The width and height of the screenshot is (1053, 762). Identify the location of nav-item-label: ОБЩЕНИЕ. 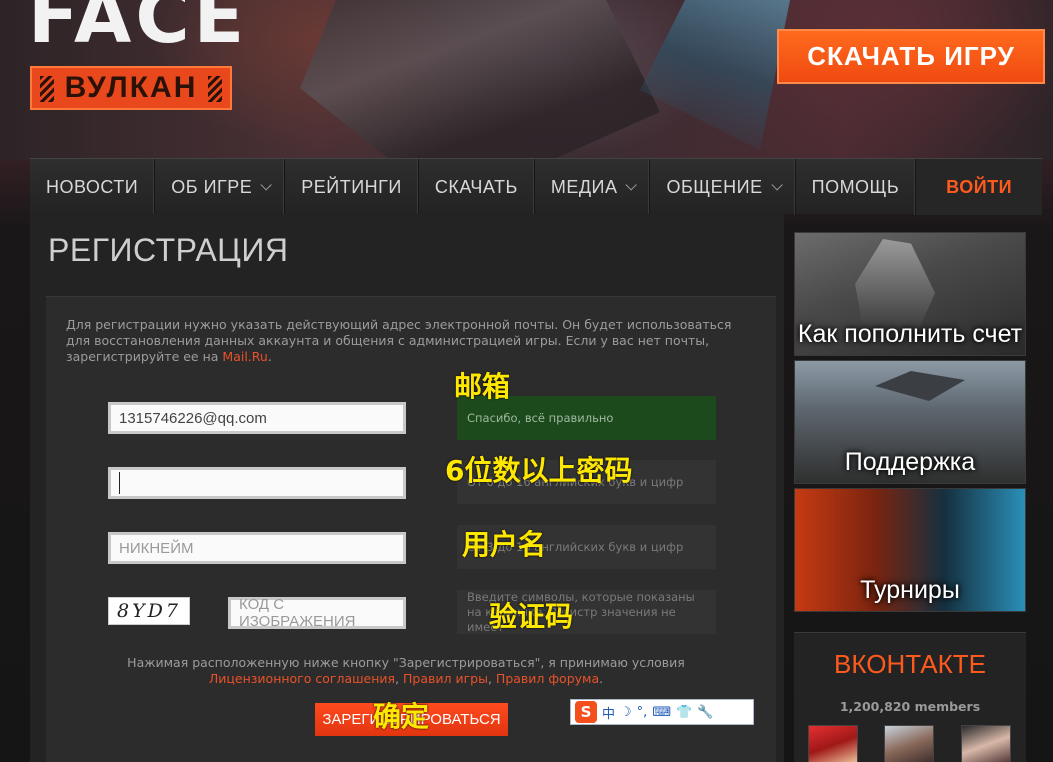
(714, 186).